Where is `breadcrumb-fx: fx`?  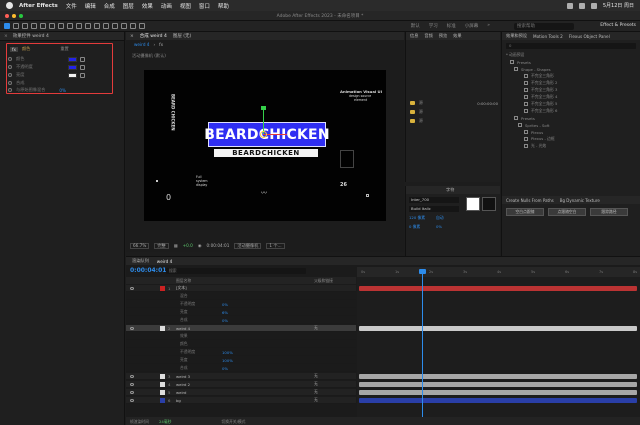 breadcrumb-fx: fx is located at coordinates (161, 44).